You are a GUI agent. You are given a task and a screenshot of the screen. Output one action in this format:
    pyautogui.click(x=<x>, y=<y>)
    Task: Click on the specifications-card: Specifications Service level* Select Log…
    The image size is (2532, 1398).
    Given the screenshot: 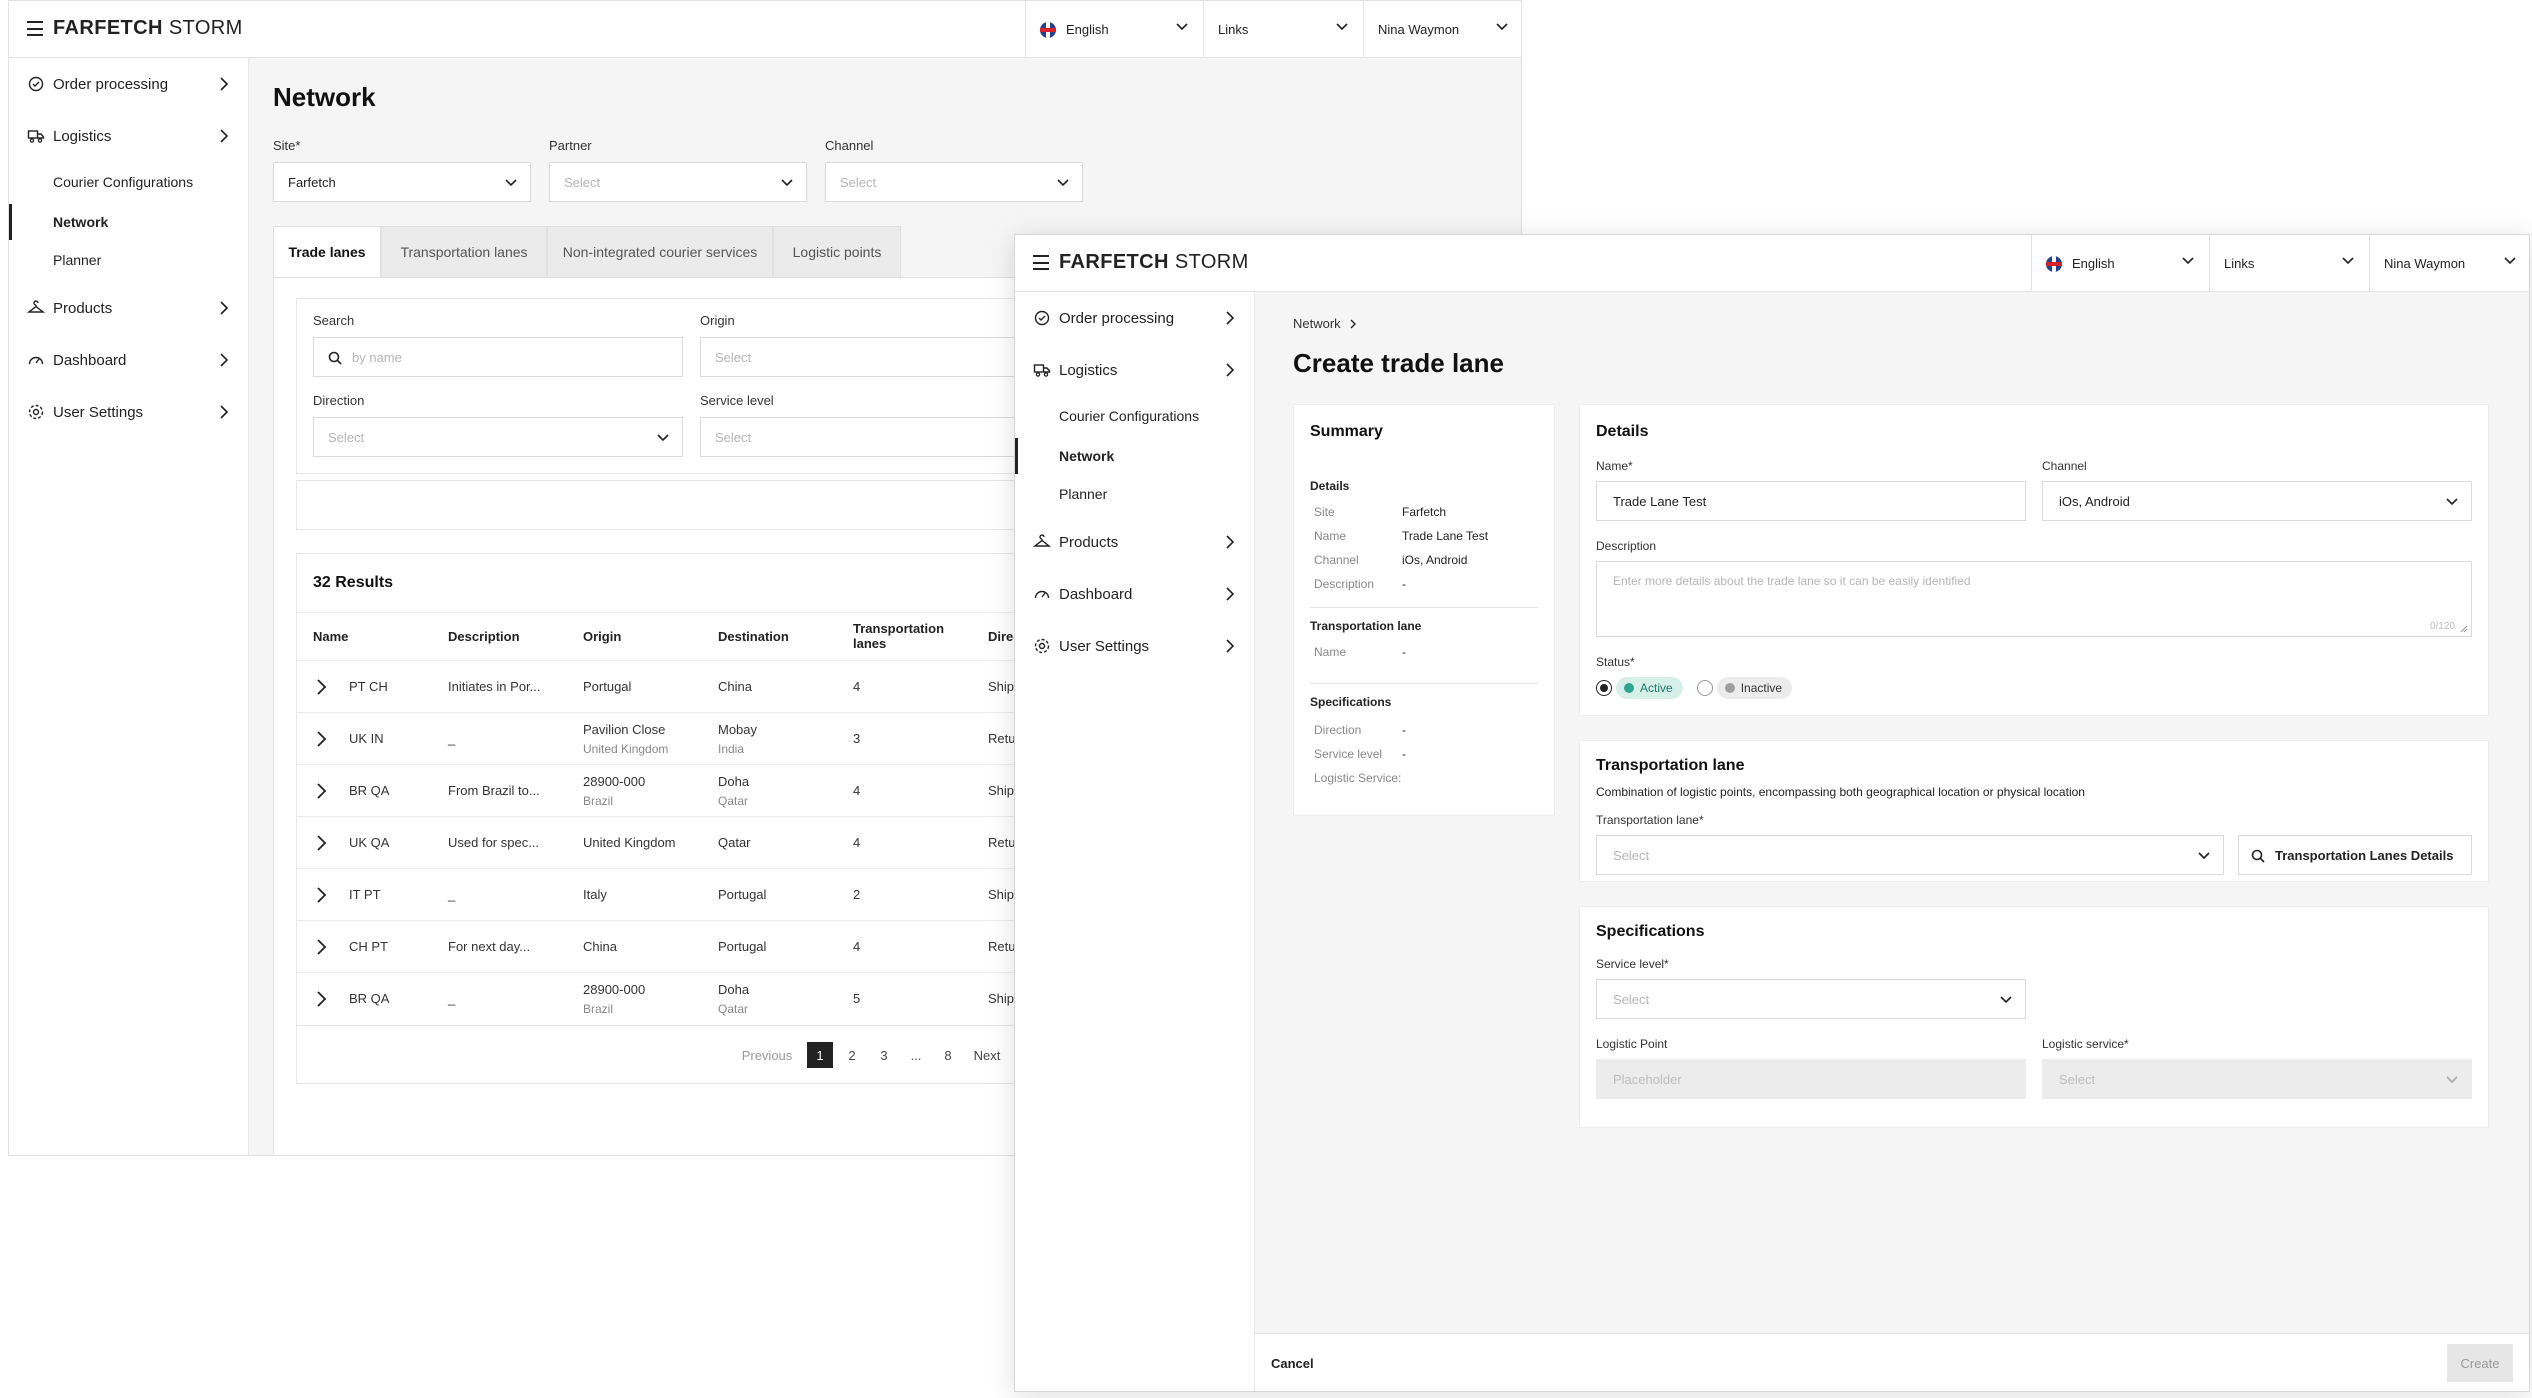 What is the action you would take?
    pyautogui.click(x=2034, y=1017)
    